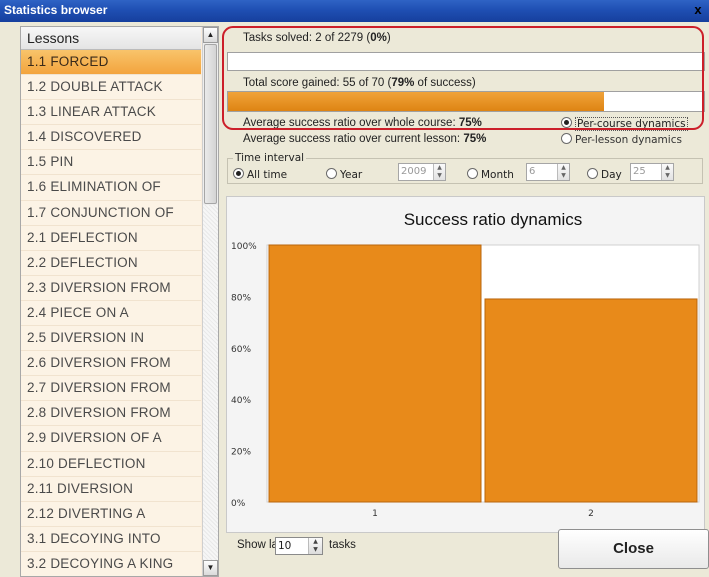 This screenshot has height=577, width=709. Describe the element at coordinates (111, 464) in the screenshot. I see `lesson-item: 2.10 DEFLECTION` at that location.